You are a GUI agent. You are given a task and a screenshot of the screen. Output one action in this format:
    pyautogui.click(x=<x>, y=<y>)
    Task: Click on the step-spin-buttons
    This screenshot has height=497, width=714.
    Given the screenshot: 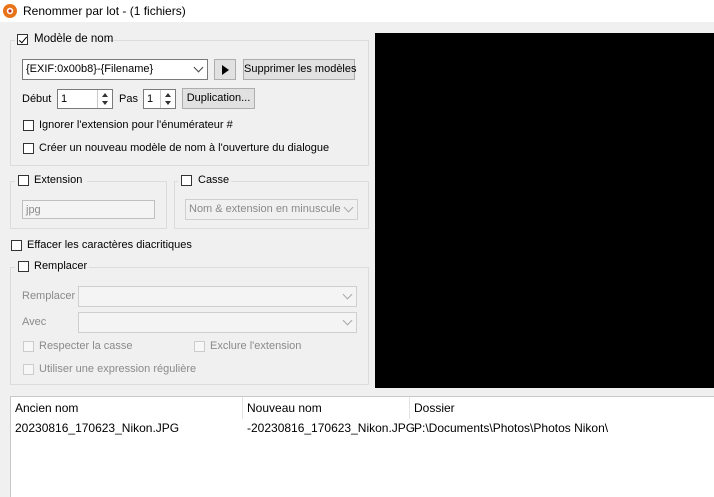 What is the action you would take?
    pyautogui.click(x=167, y=99)
    